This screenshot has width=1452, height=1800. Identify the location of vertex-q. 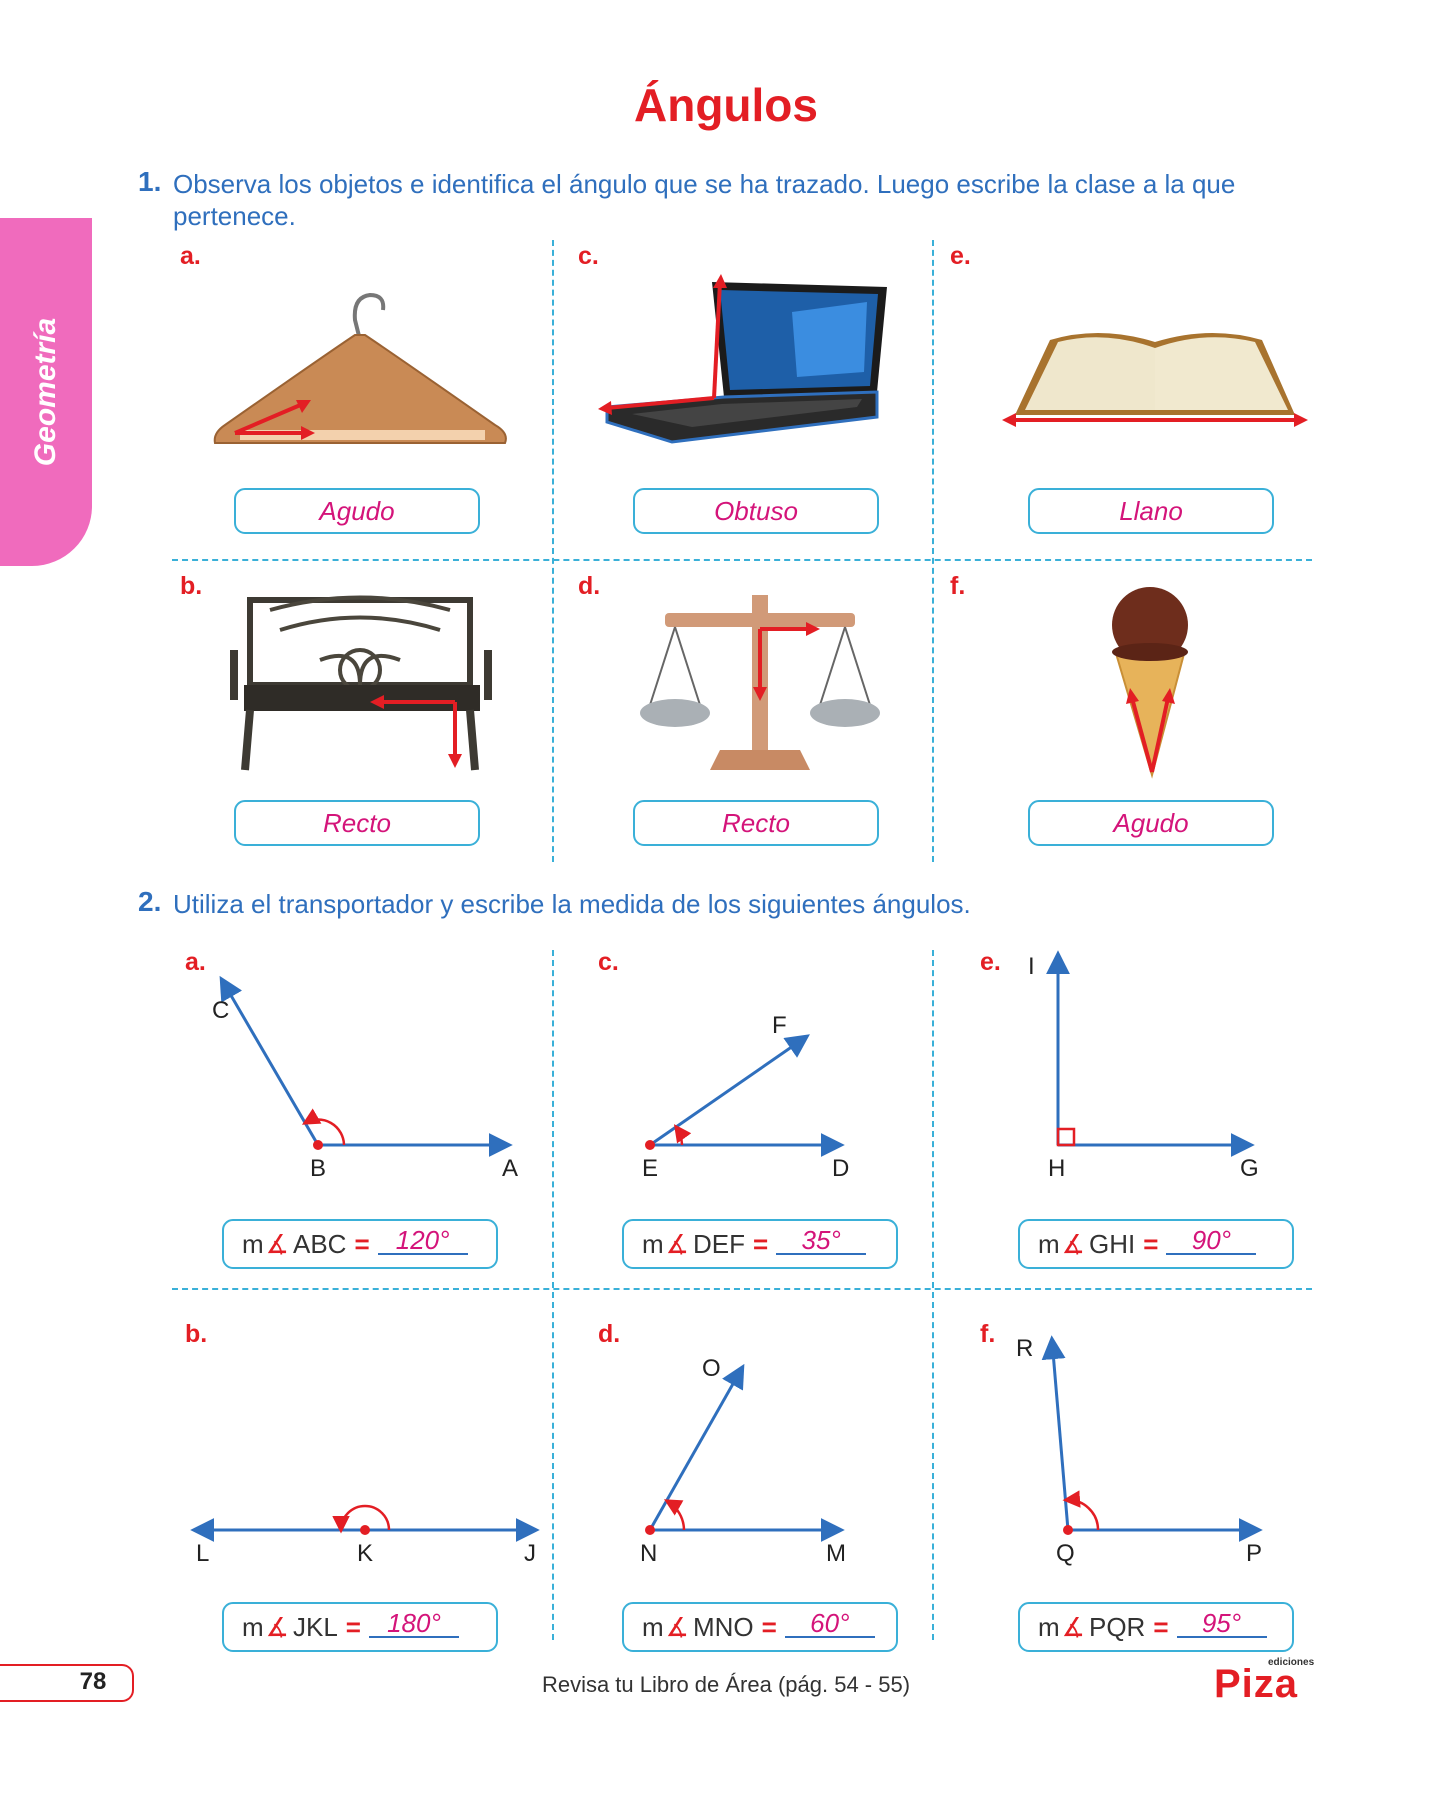
(1068, 1530).